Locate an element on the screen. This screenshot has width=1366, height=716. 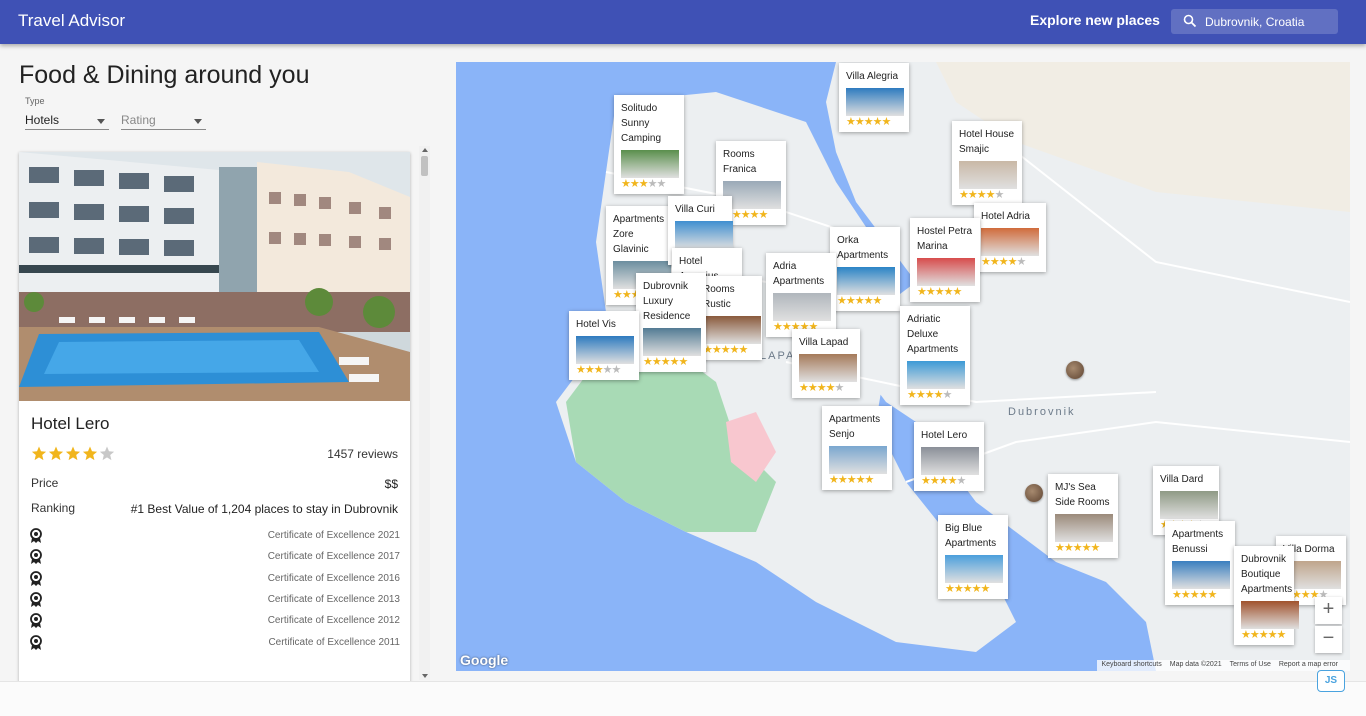
map-marker-card: Dubrovnik Luxury Residence ★★★★★ is located at coordinates (671, 322).